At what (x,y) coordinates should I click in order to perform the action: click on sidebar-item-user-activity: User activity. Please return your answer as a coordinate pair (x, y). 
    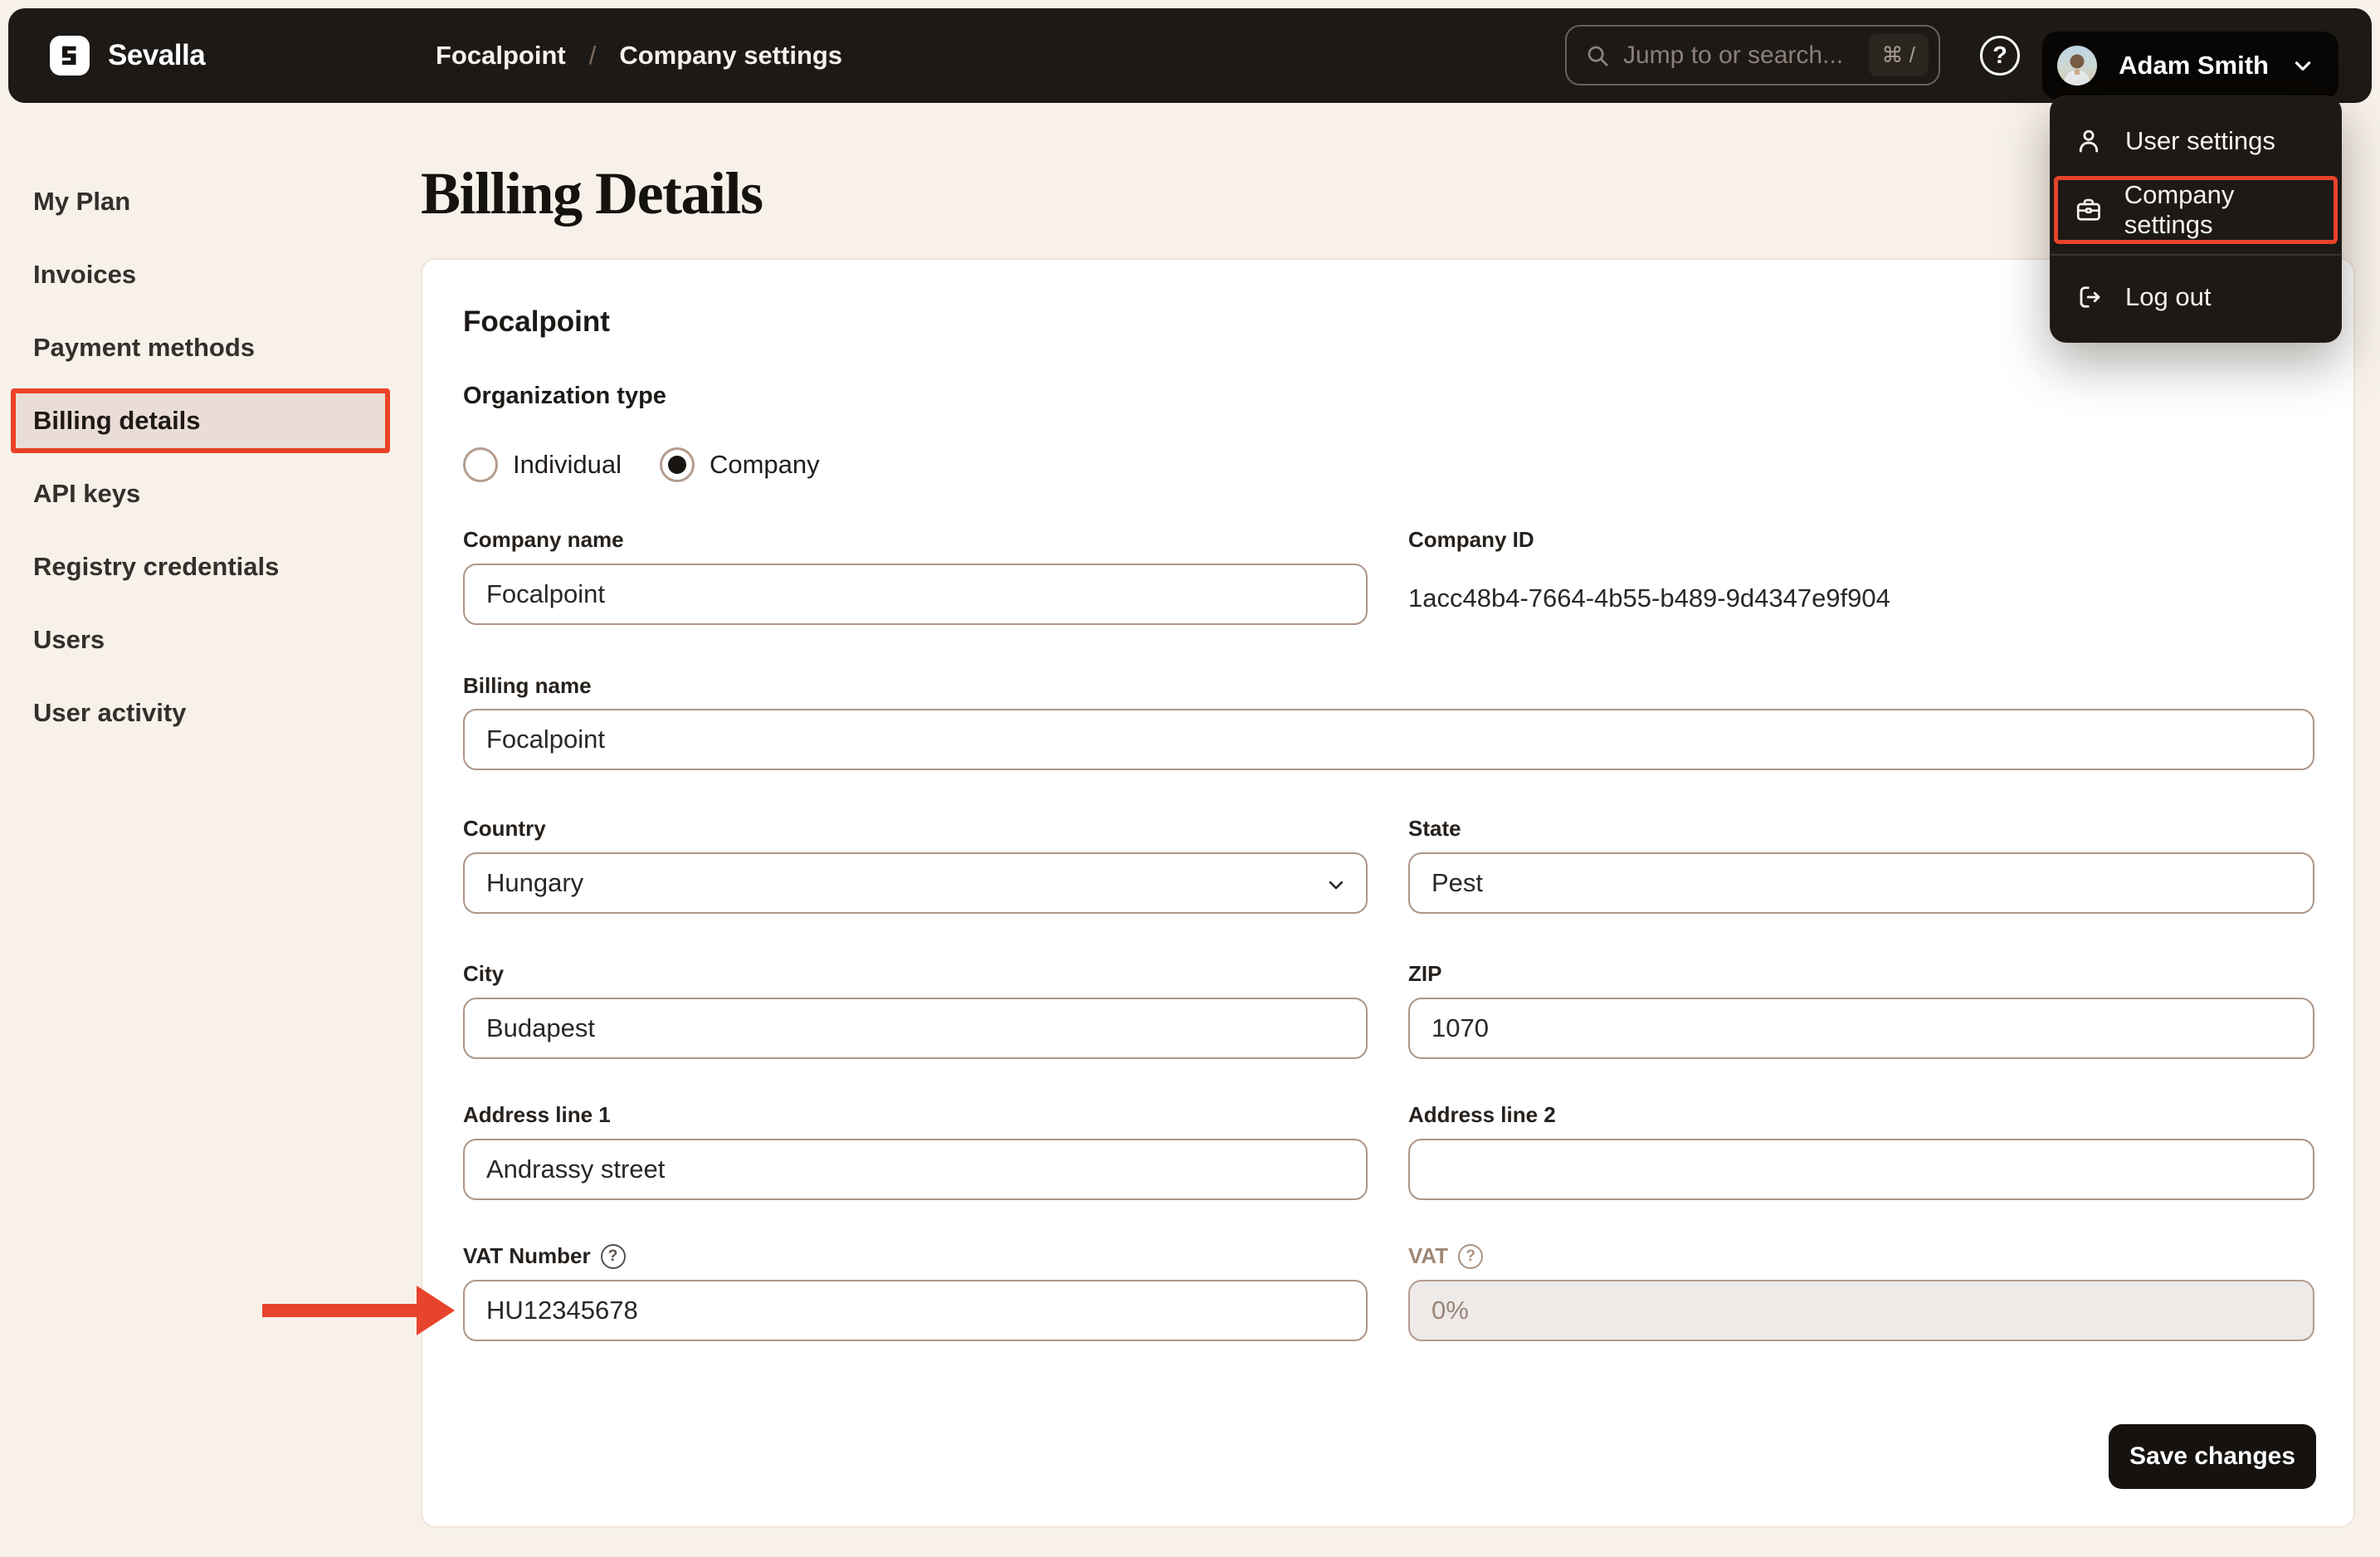
    Looking at the image, I should click on (203, 712).